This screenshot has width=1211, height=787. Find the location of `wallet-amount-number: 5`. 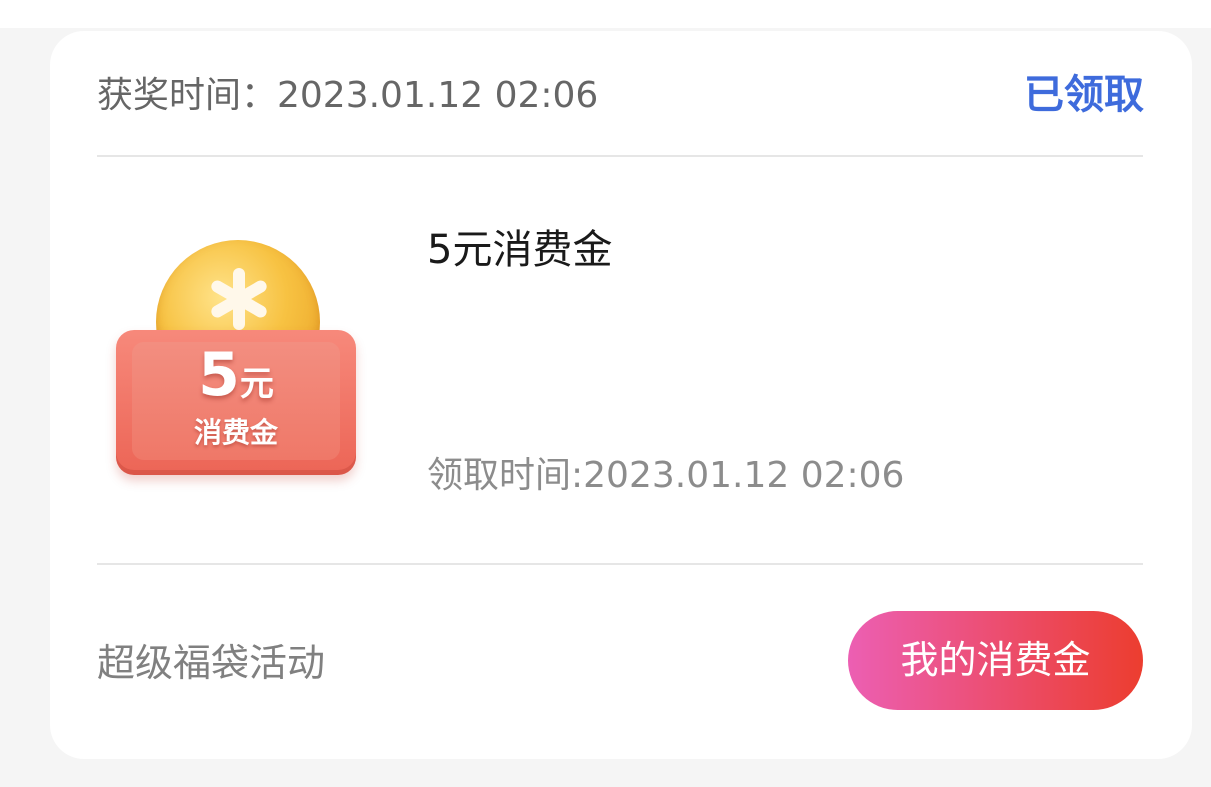

wallet-amount-number: 5 is located at coordinates (219, 375).